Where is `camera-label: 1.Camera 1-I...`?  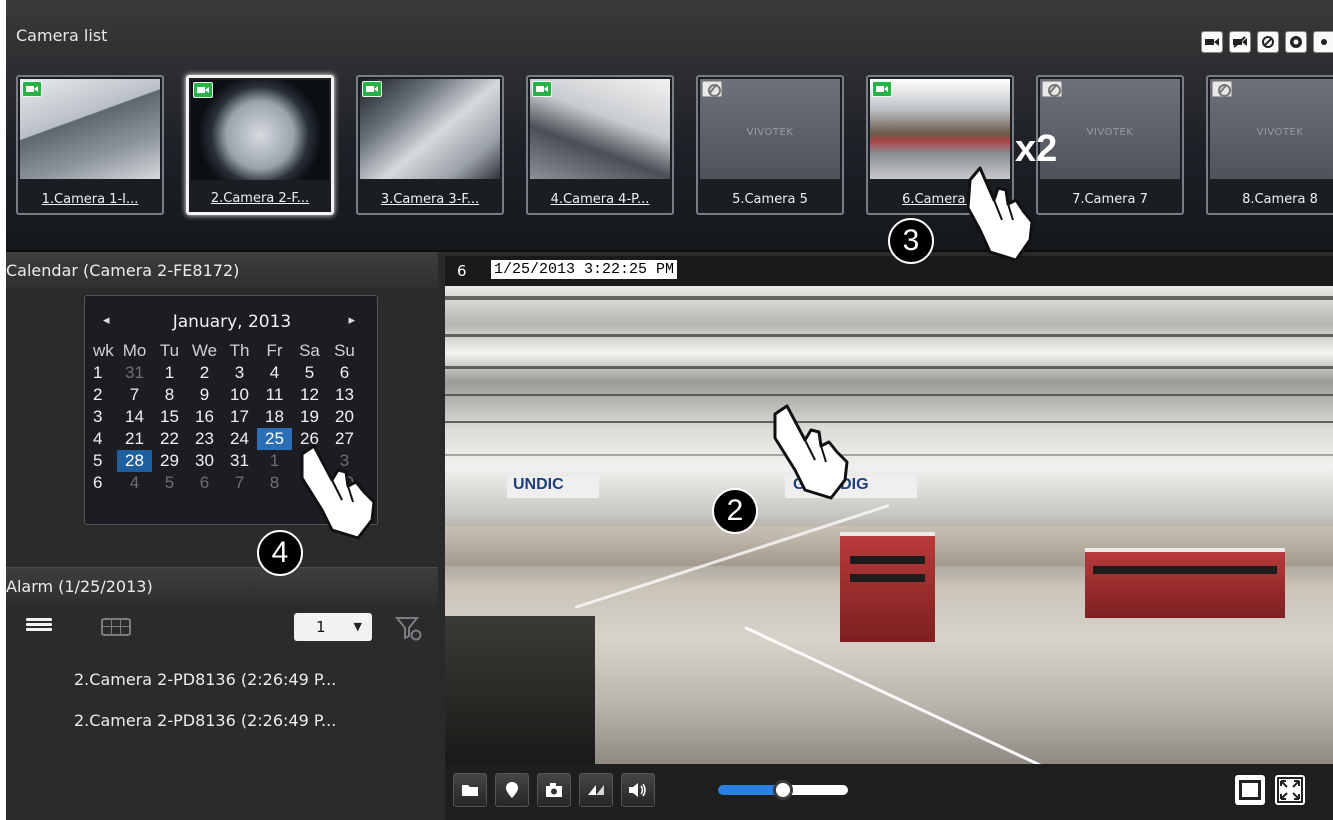
camera-label: 1.Camera 1-I... is located at coordinates (90, 199).